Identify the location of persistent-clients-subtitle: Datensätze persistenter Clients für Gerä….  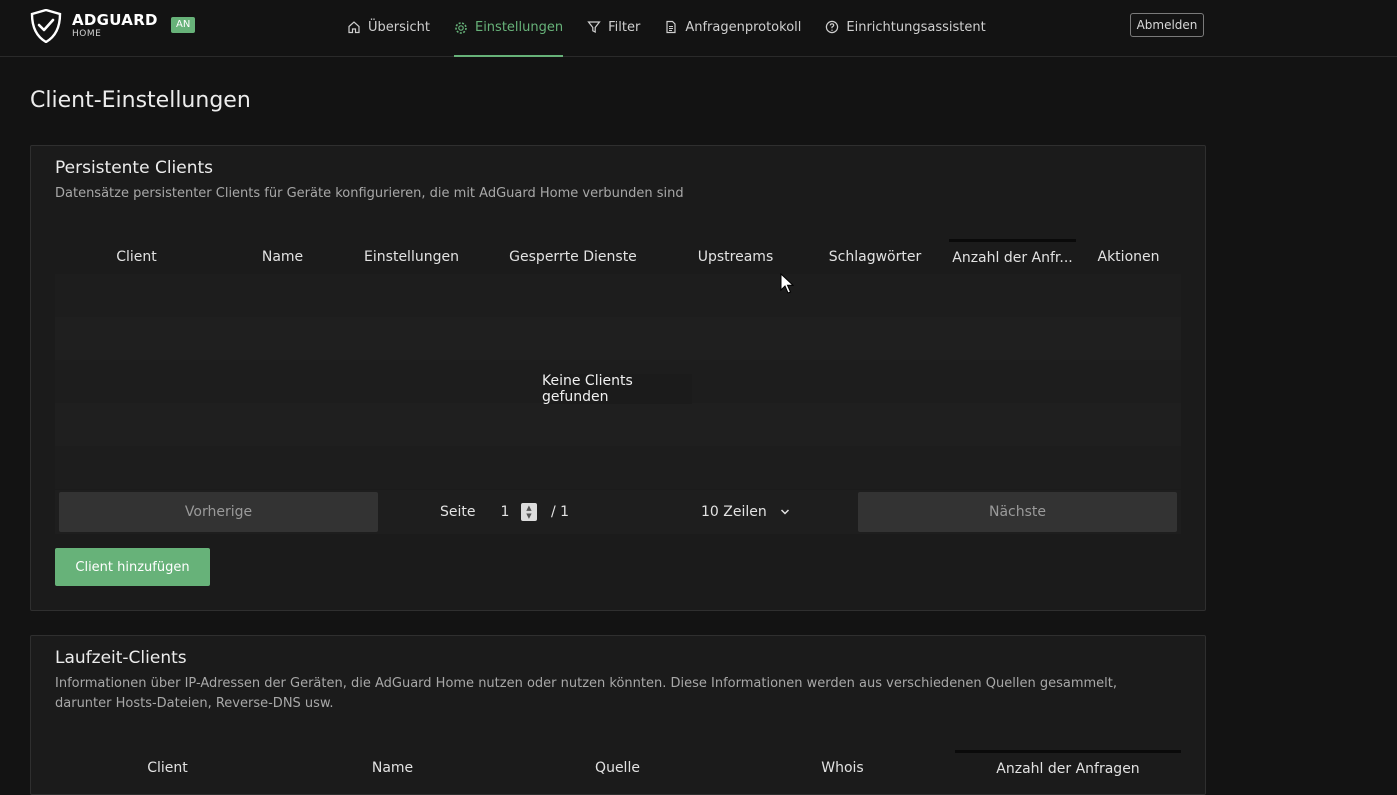
(369, 193).